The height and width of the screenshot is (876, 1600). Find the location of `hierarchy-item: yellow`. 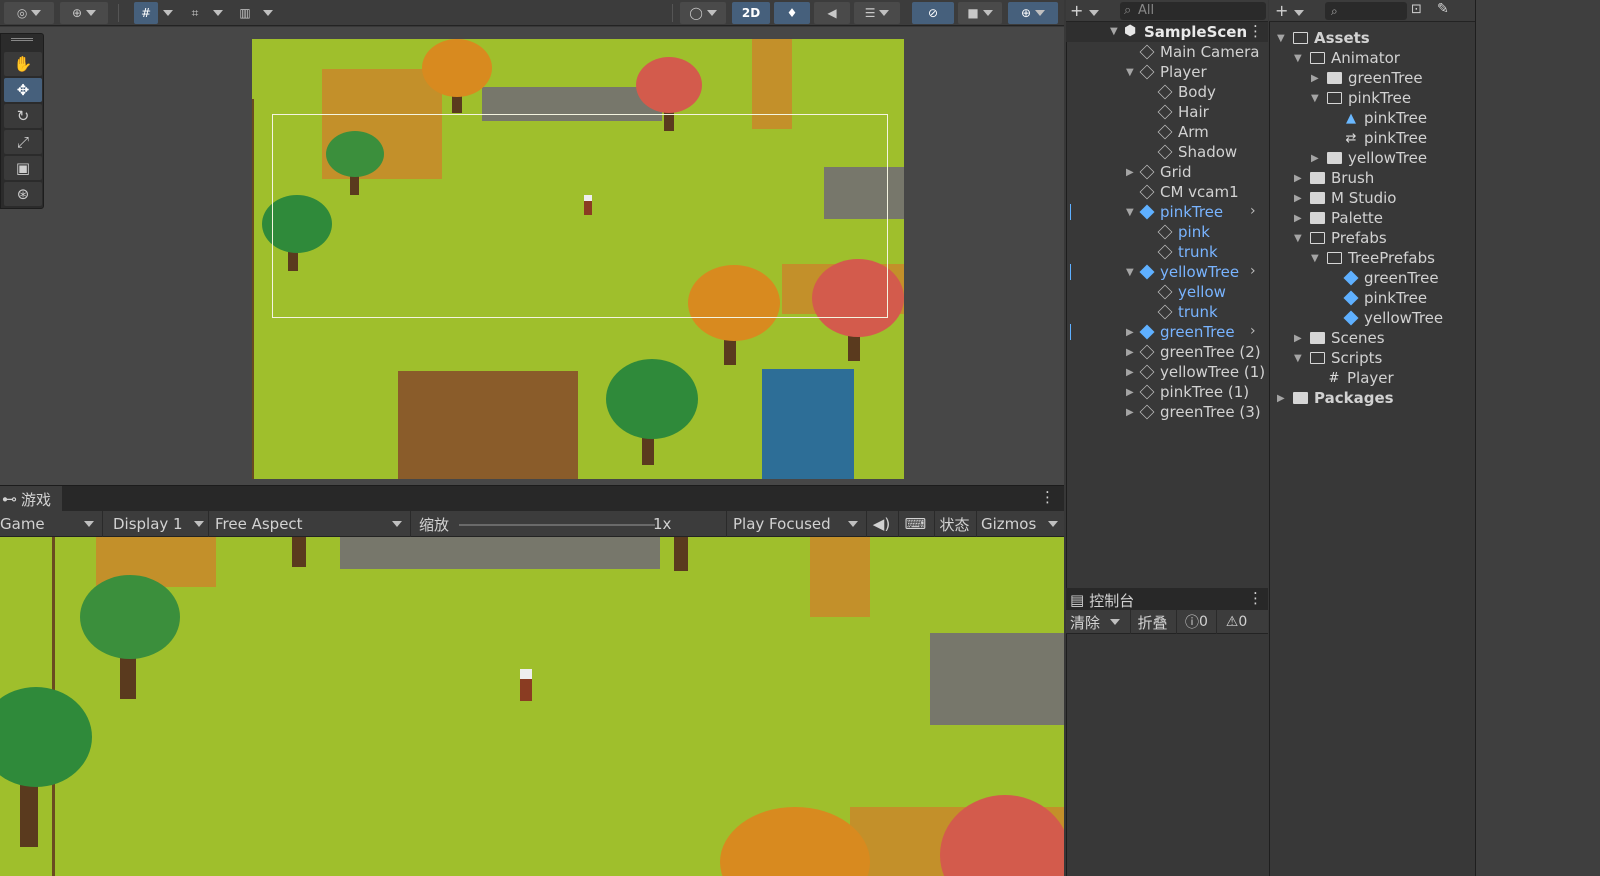

hierarchy-item: yellow is located at coordinates (1191, 292).